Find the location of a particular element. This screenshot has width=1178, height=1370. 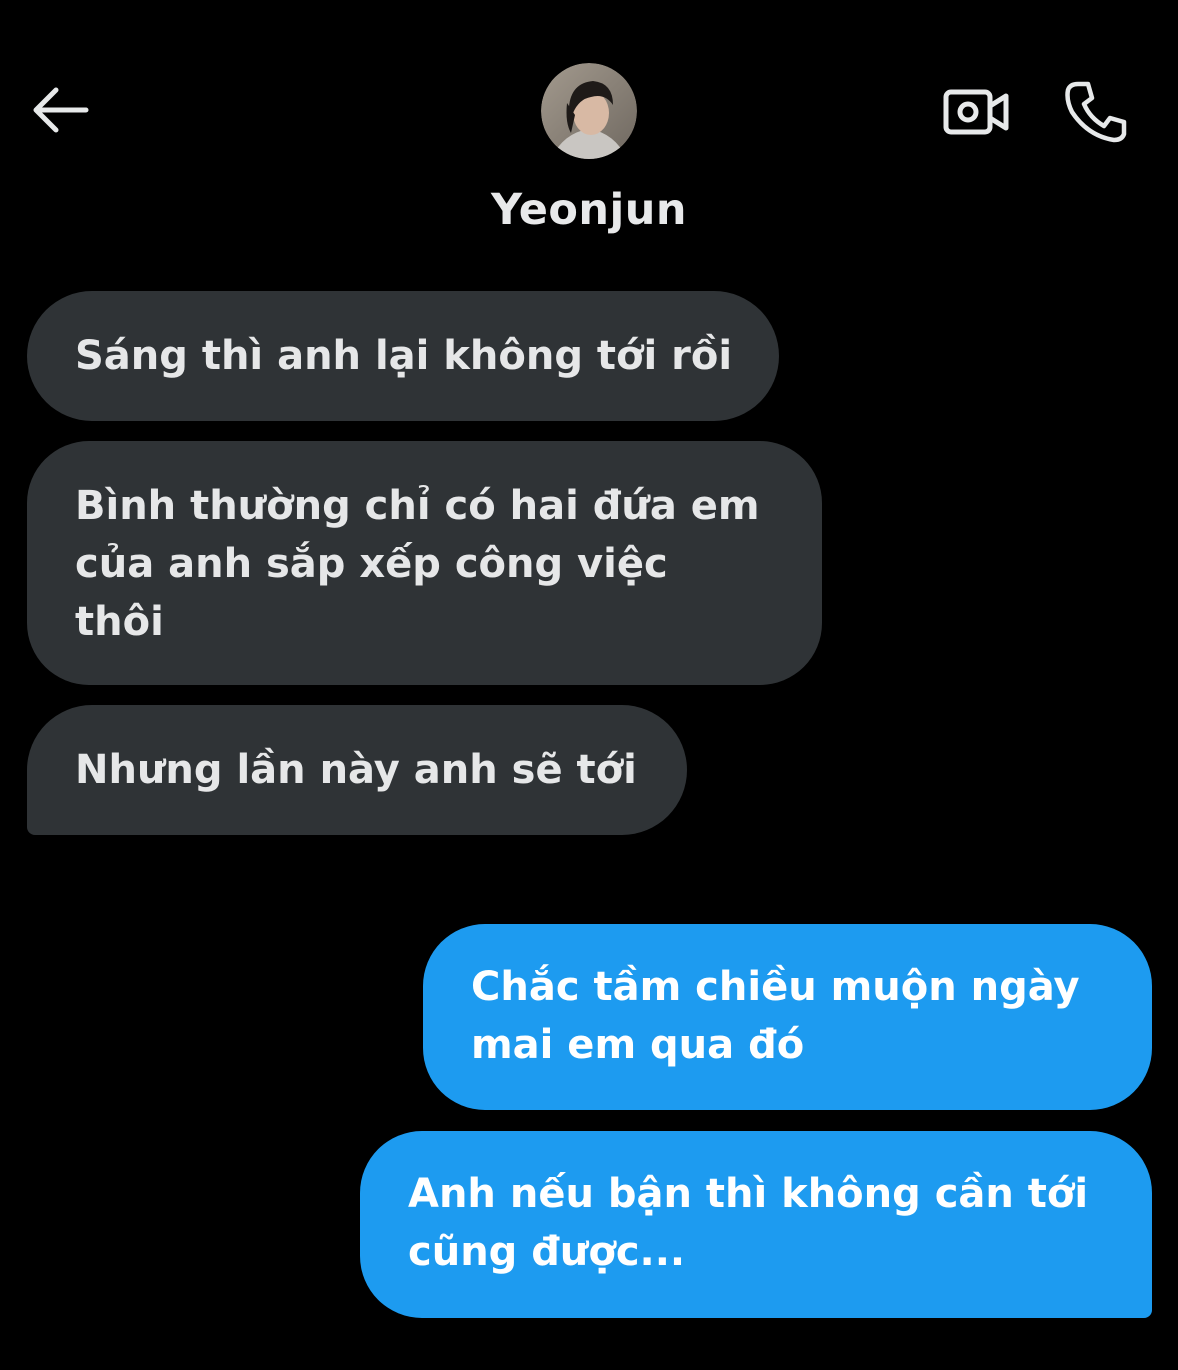

video-call-button is located at coordinates (976, 112).